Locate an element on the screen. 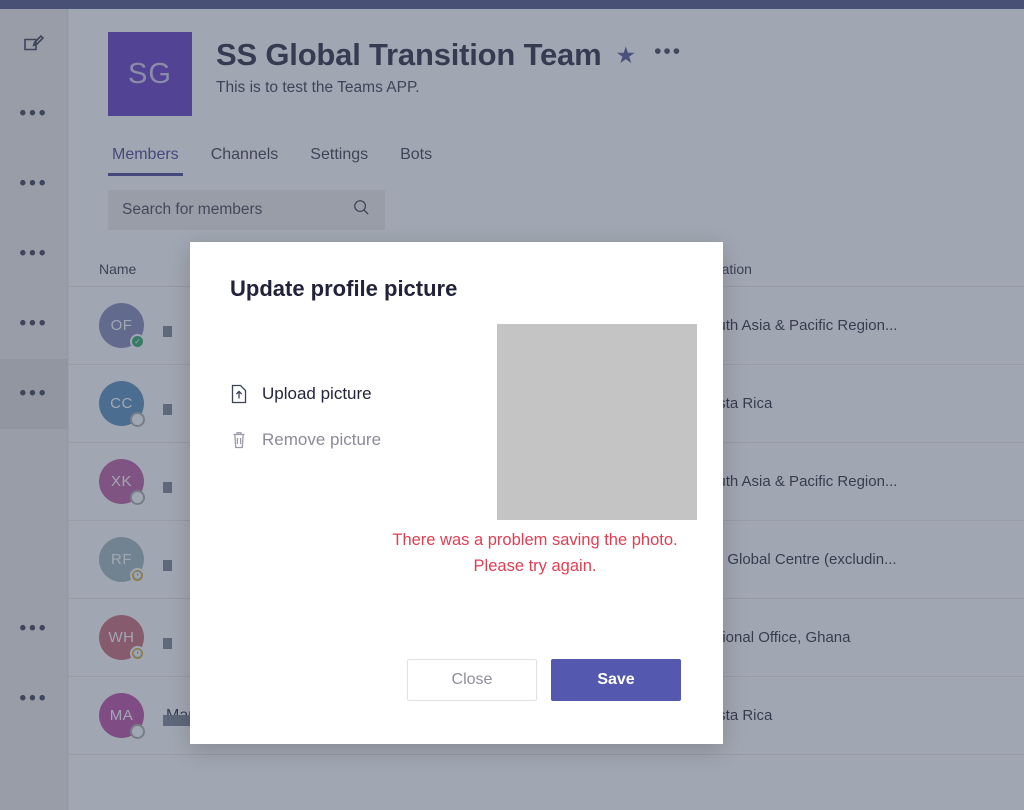 Image resolution: width=1024 pixels, height=810 pixels. save-button: Save is located at coordinates (616, 680).